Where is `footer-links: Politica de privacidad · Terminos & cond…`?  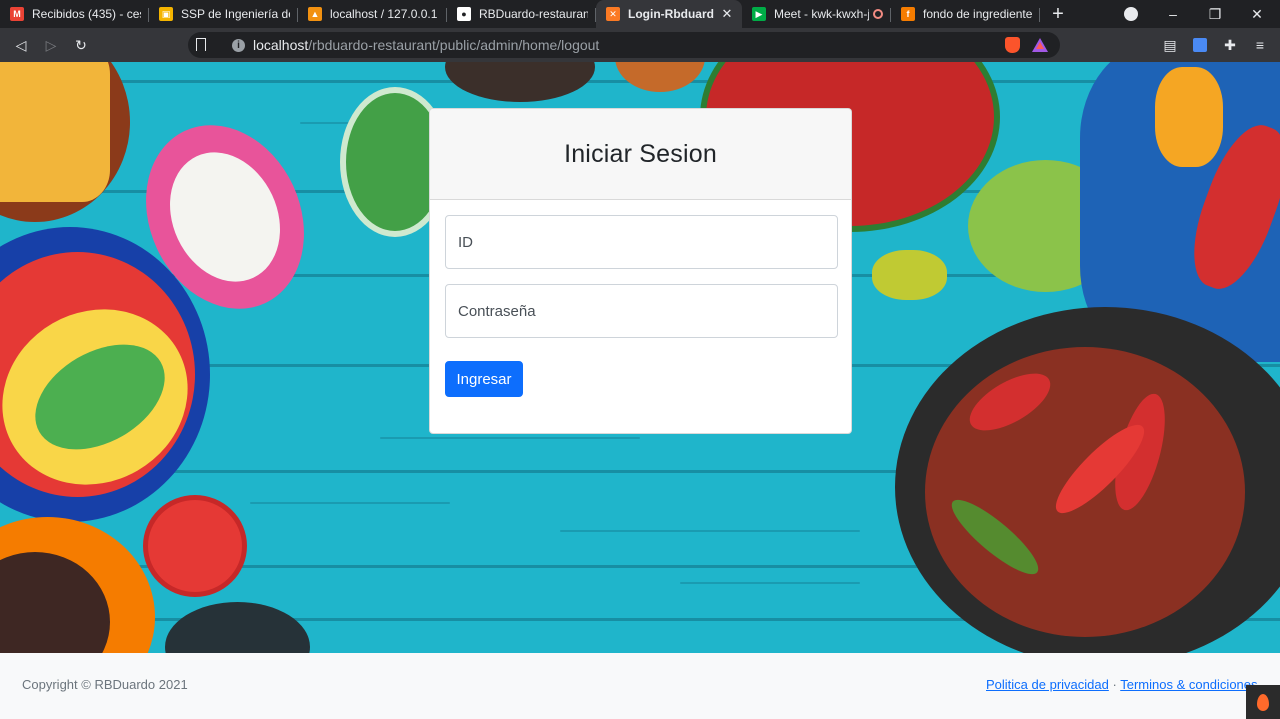 footer-links: Politica de privacidad · Terminos & cond… is located at coordinates (1122, 684).